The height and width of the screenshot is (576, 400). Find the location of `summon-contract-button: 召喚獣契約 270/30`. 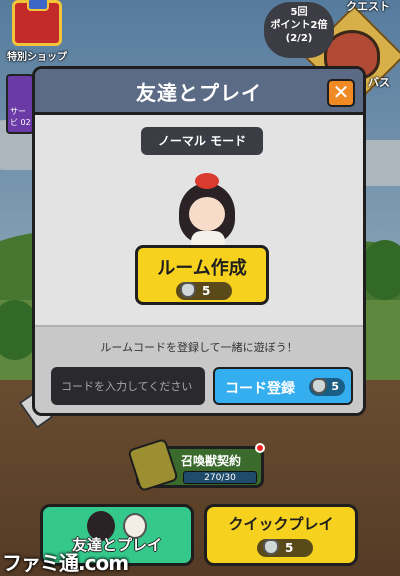

summon-contract-button: 召喚獣契約 270/30 is located at coordinates (196, 465).